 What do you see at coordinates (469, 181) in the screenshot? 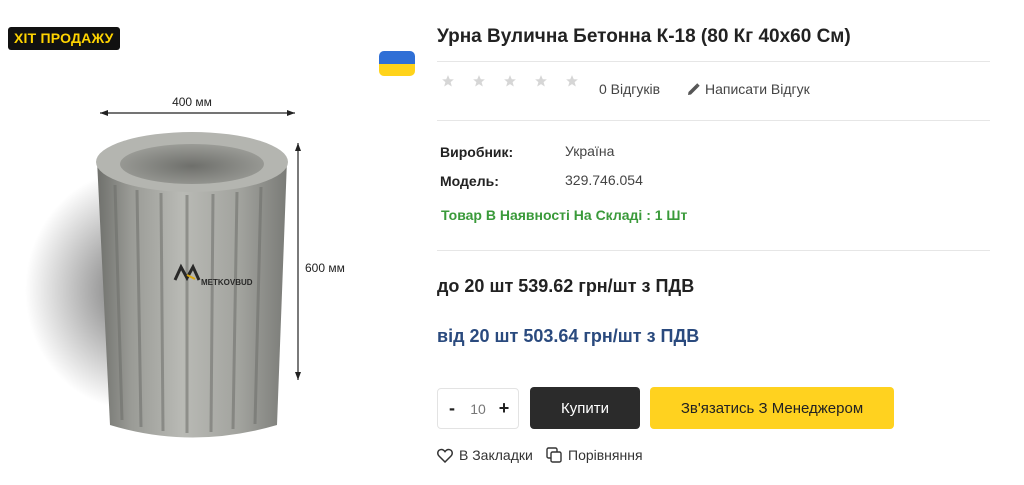
I see `model-label: Модель:` at bounding box center [469, 181].